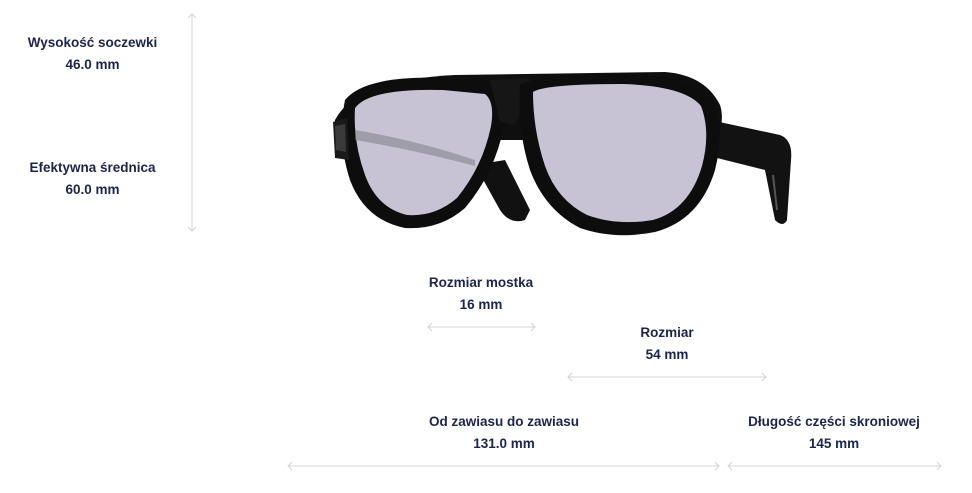 This screenshot has width=972, height=493. I want to click on temple-length-value: 145 mm, so click(834, 443).